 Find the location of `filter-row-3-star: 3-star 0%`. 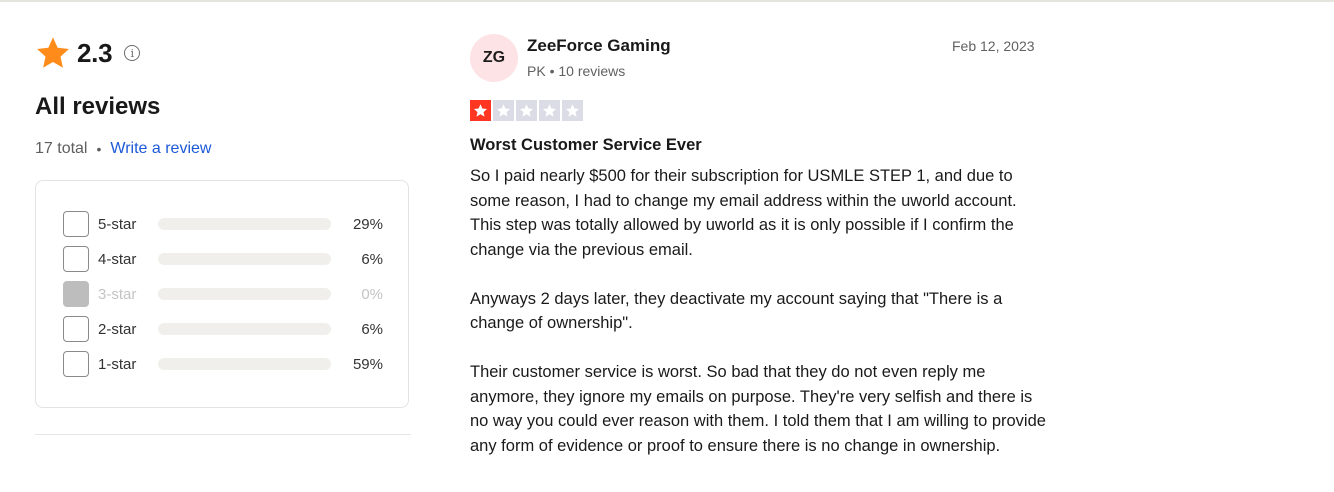

filter-row-3-star: 3-star 0% is located at coordinates (223, 294).